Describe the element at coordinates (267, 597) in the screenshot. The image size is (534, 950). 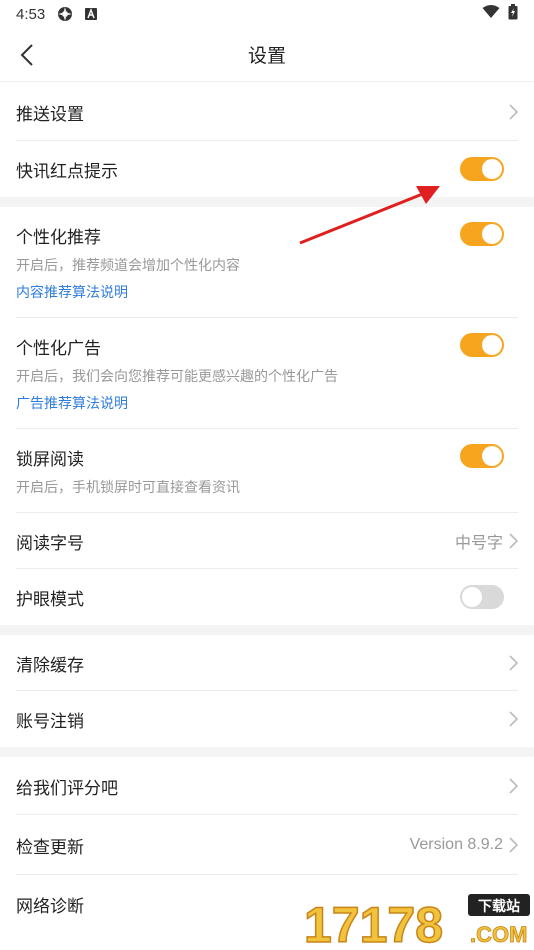
I see `eye-care-row: 护眼模式` at that location.